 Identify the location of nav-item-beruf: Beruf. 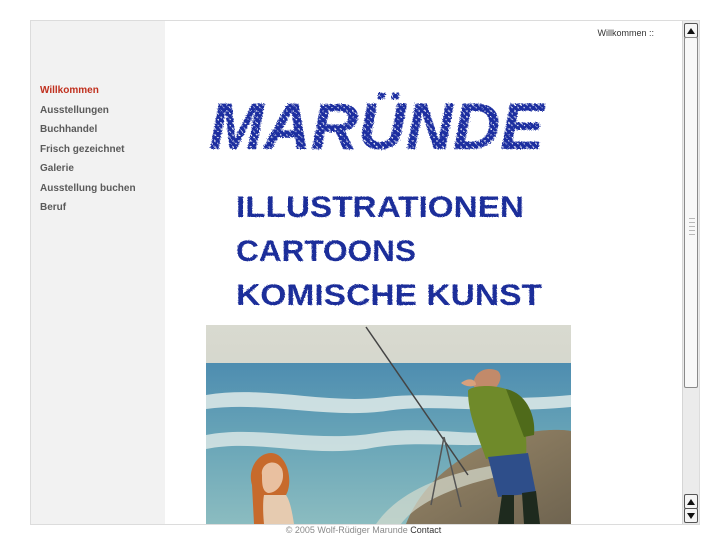
(88, 211).